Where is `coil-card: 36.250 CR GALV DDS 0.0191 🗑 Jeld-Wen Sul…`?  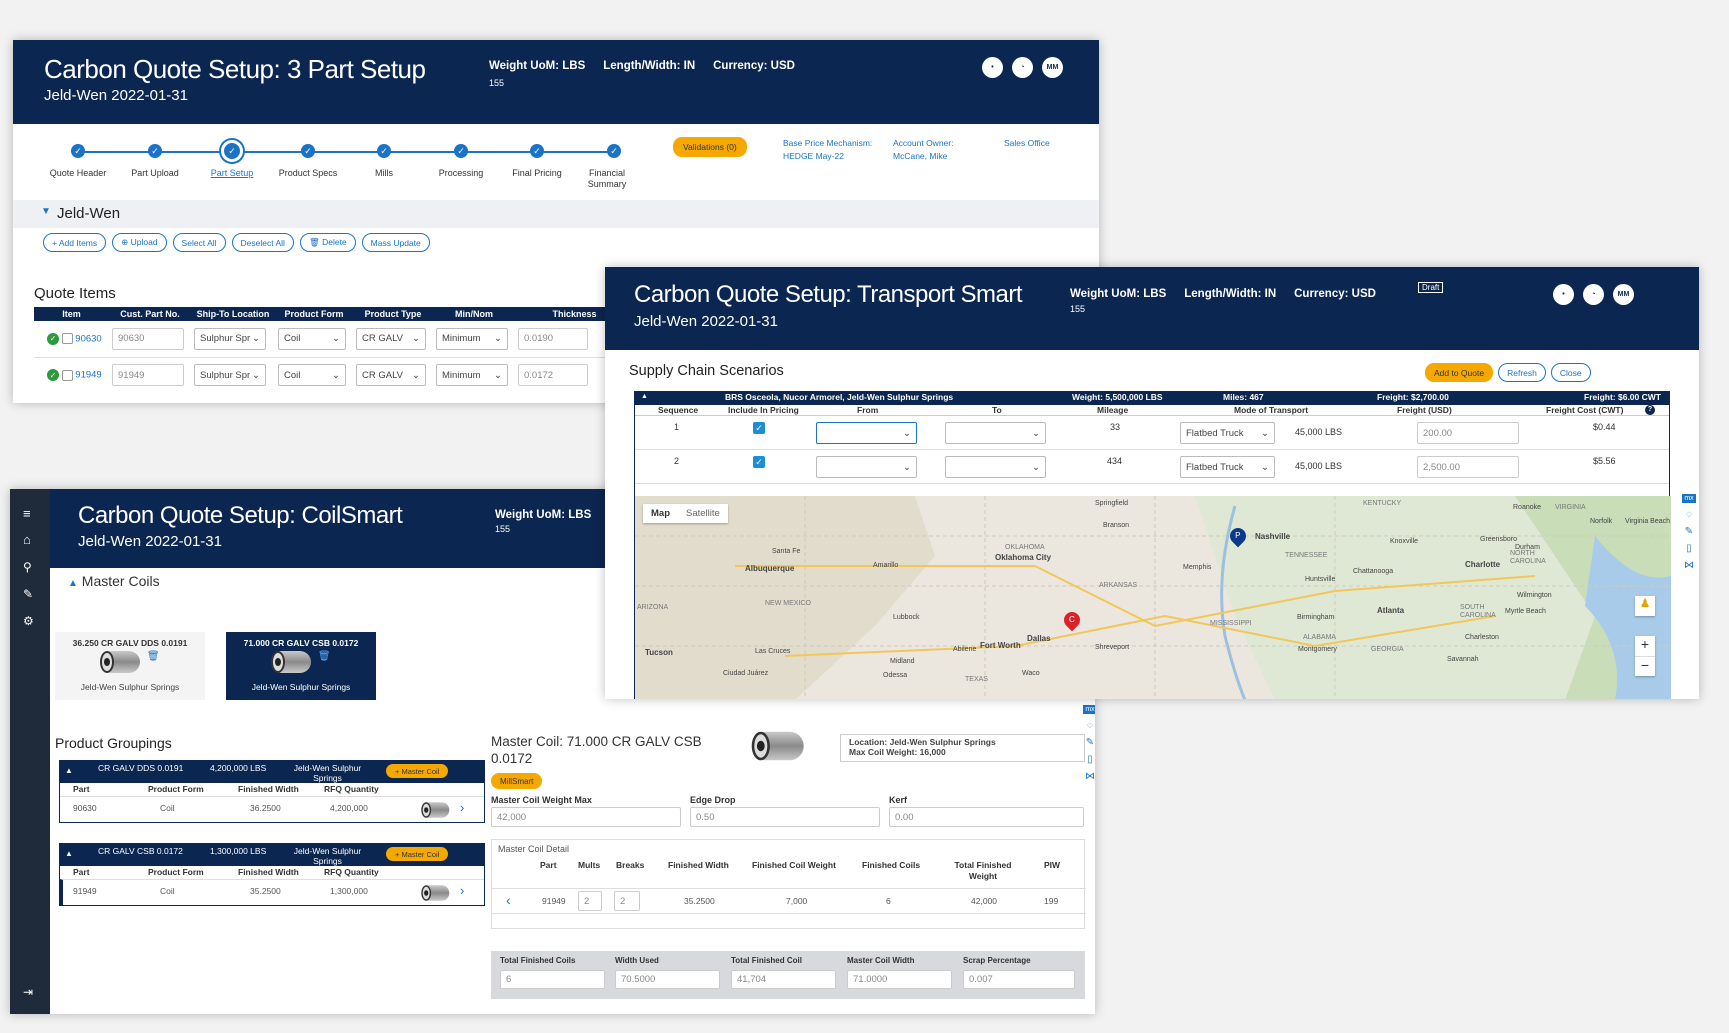 coil-card: 36.250 CR GALV DDS 0.0191 🗑 Jeld-Wen Sul… is located at coordinates (130, 666).